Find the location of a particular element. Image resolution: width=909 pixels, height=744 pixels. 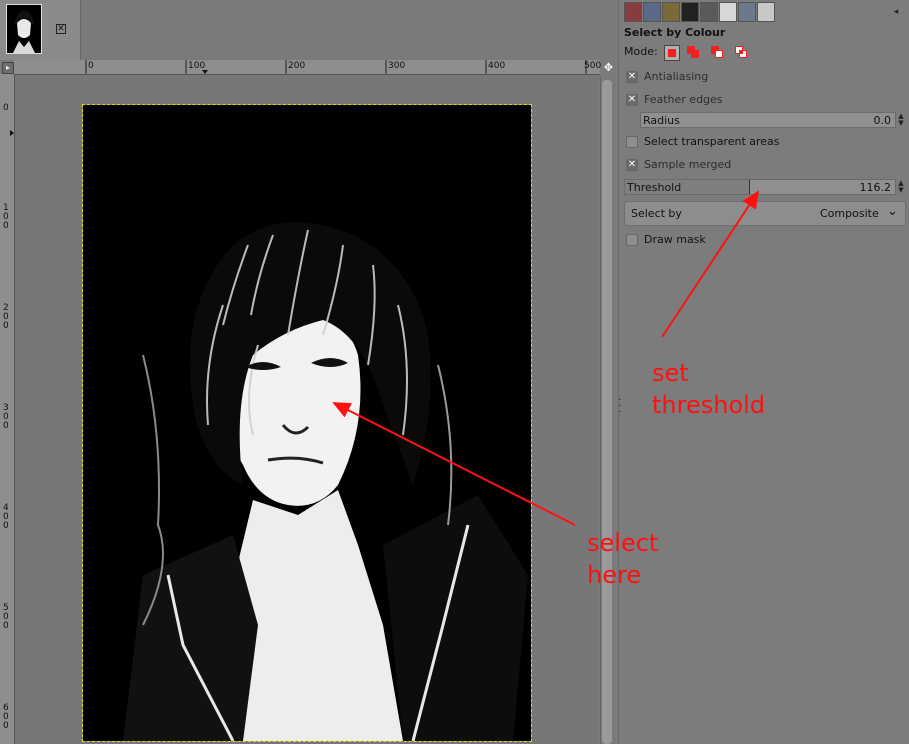

select-arrow is located at coordinates (454, 464).